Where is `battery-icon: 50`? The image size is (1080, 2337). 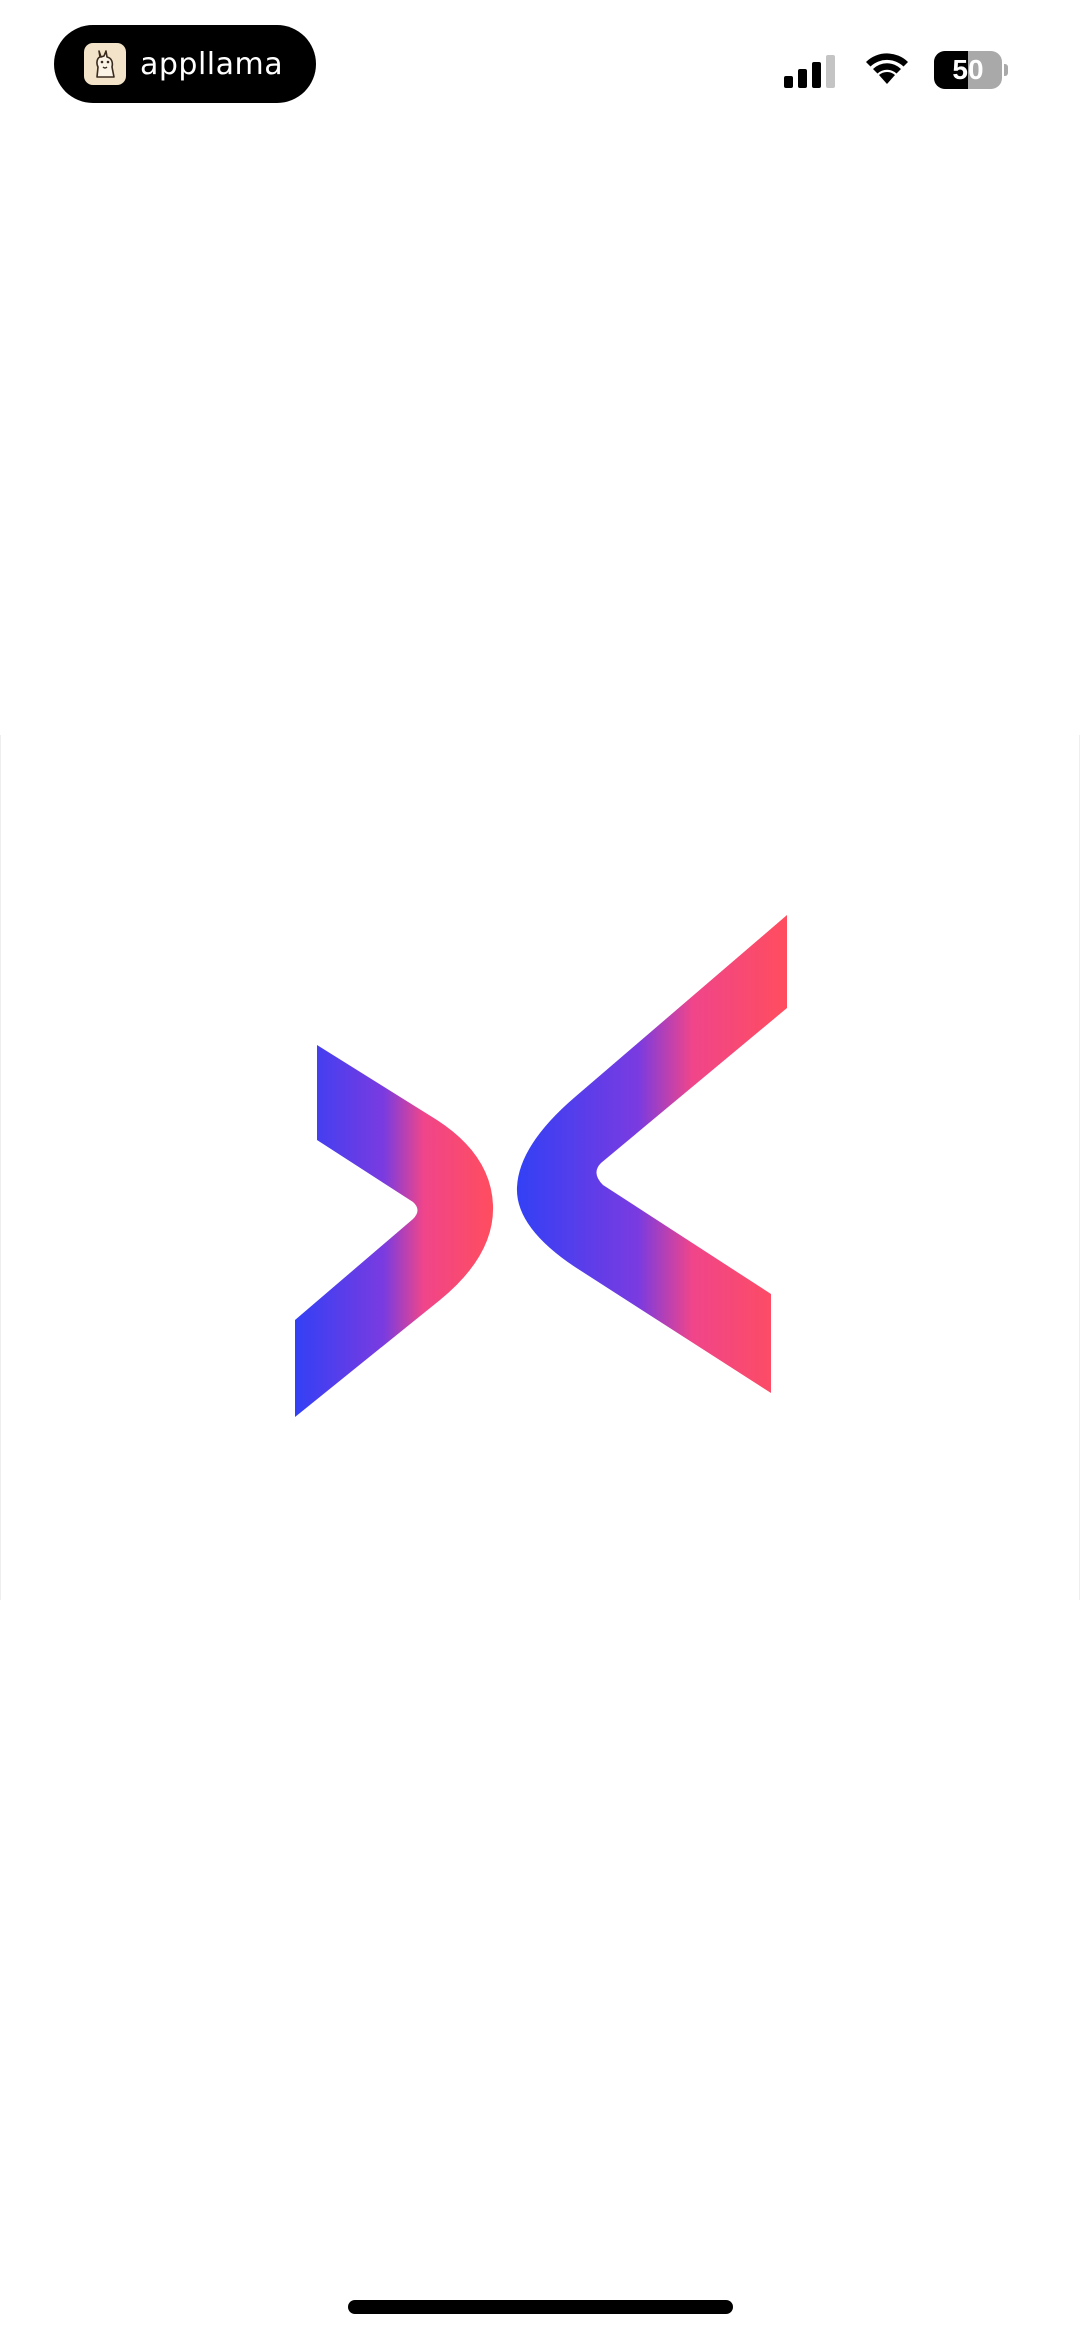 battery-icon: 50 is located at coordinates (971, 70).